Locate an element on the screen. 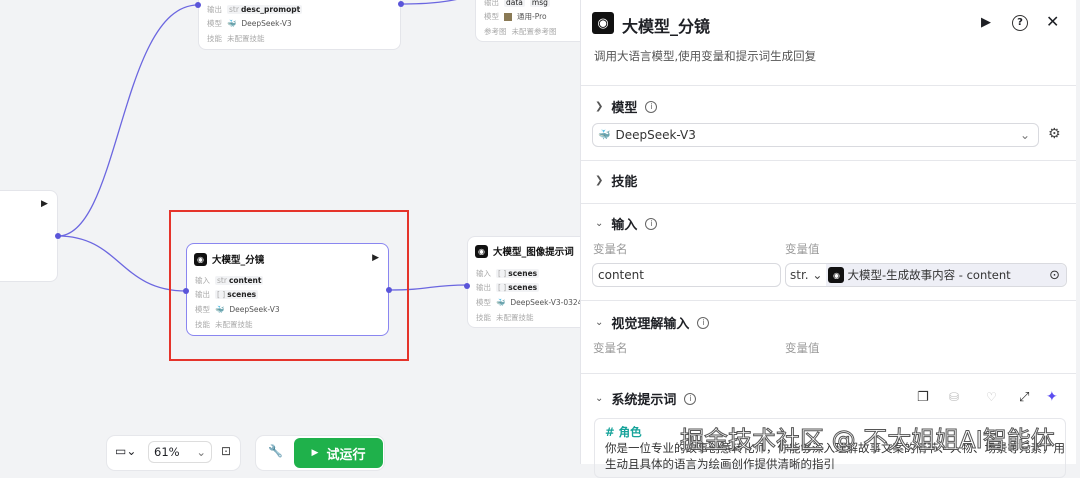  library-icon: ⛁ is located at coordinates (954, 397).